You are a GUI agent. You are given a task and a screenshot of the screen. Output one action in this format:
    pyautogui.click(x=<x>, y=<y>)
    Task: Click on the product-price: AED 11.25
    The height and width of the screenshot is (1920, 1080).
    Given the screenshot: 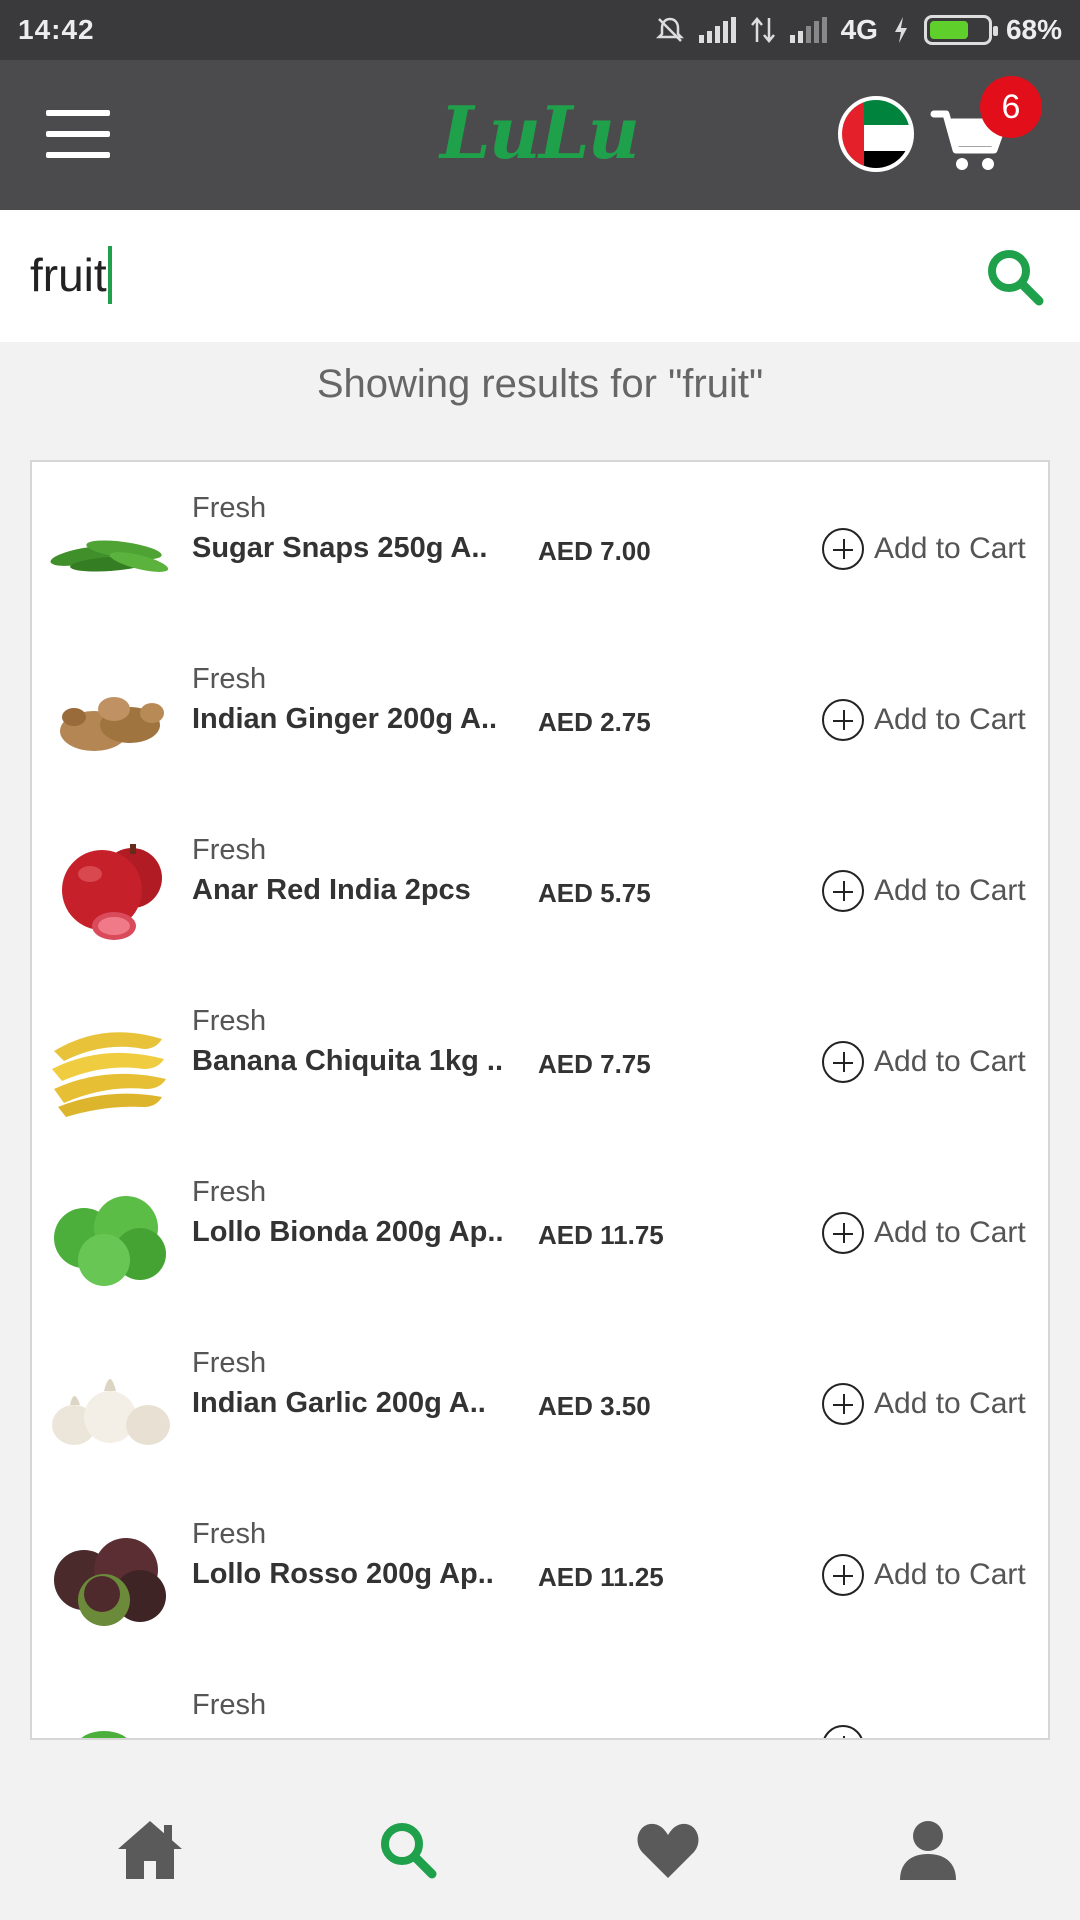 What is the action you would take?
    pyautogui.click(x=601, y=1577)
    